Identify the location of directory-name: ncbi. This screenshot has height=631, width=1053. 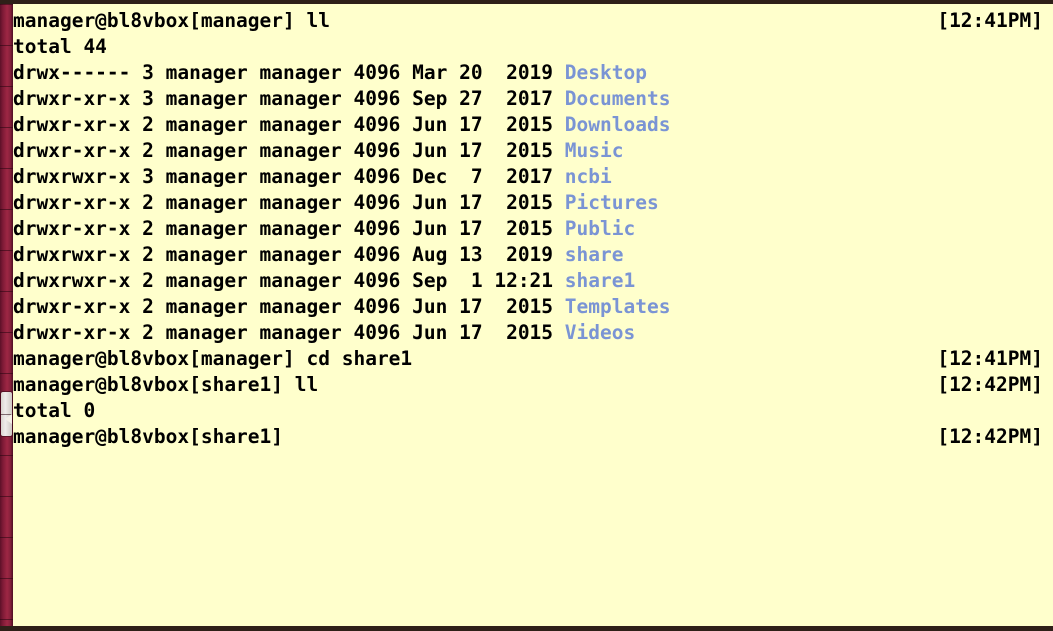
(588, 176).